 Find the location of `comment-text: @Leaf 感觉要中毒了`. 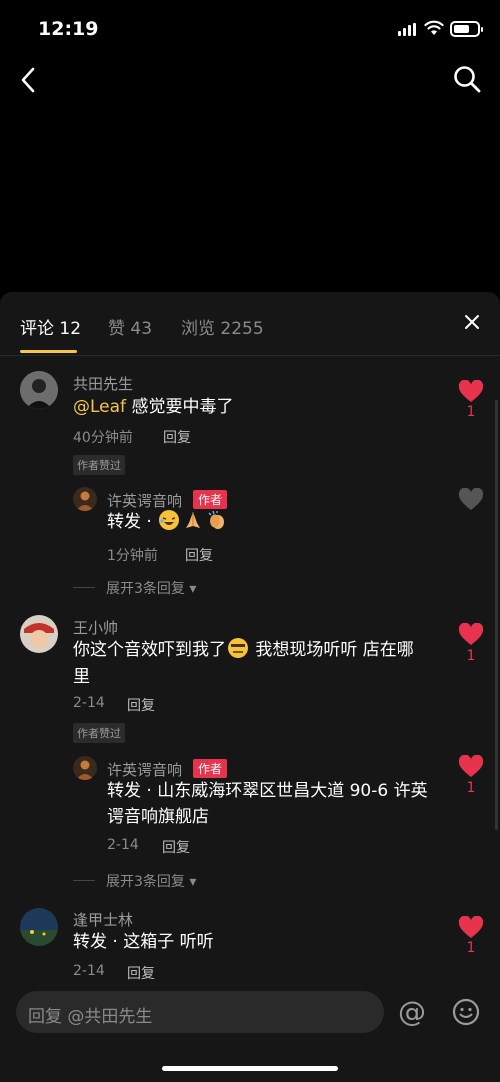

comment-text: @Leaf 感觉要中毒了 is located at coordinates (153, 407).